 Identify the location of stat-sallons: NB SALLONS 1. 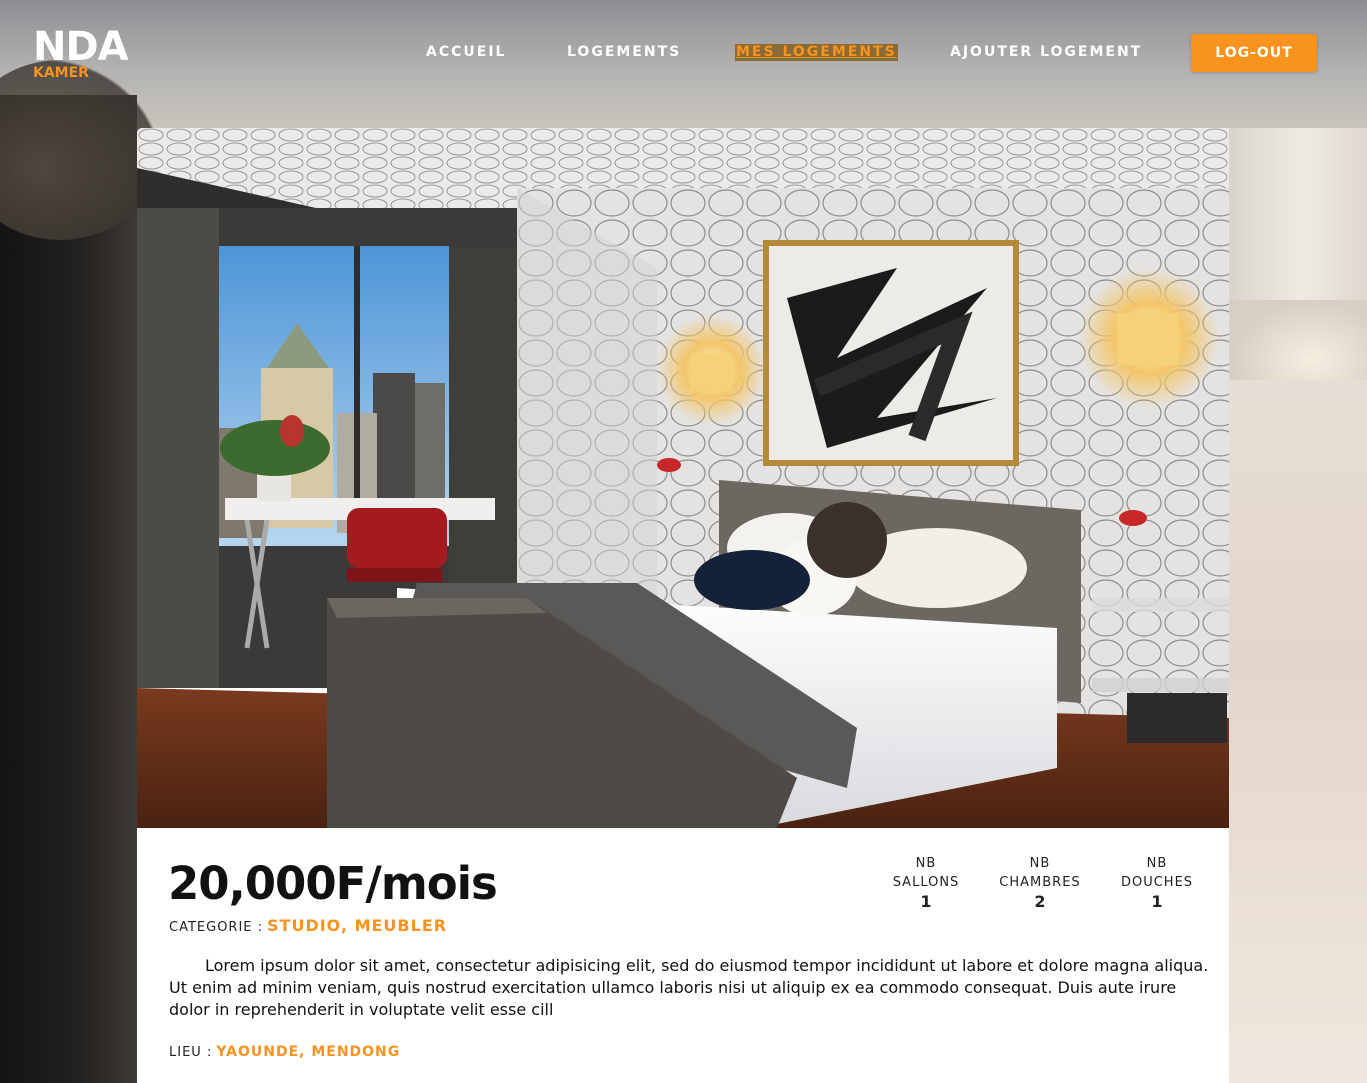
(926, 883).